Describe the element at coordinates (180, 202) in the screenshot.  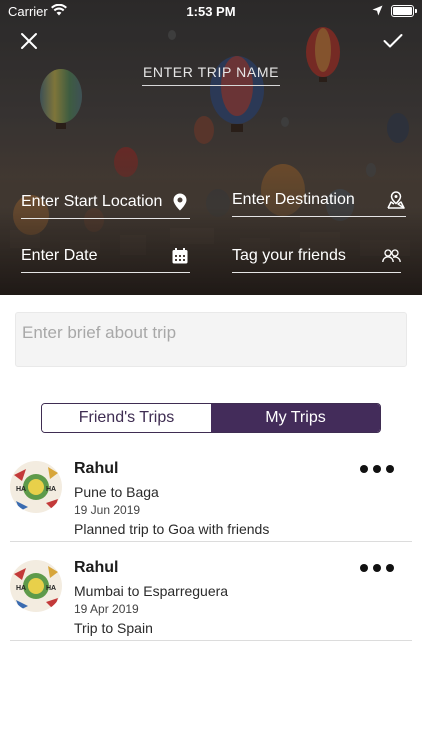
I see `map-pin-icon` at that location.